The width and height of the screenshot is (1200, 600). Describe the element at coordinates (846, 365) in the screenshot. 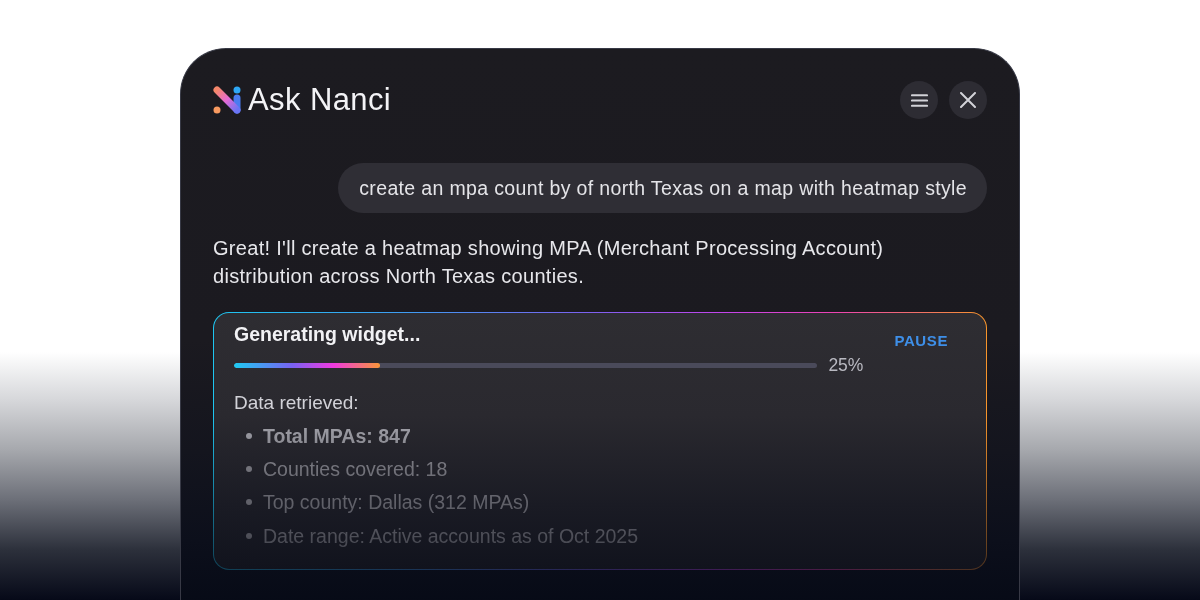

I see `progress-percent: 25%` at that location.